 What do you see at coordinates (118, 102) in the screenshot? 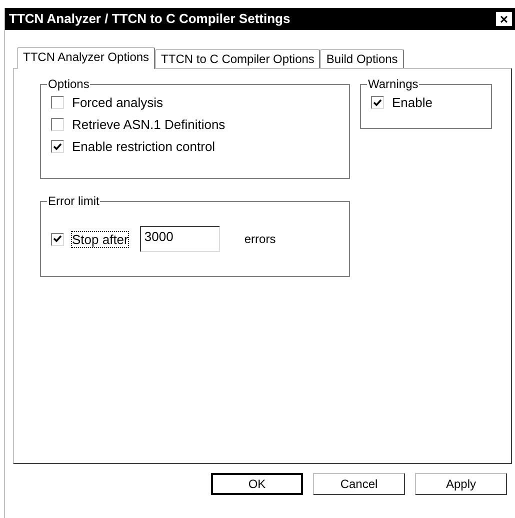
I see `checkbox-label: Forced analysis` at bounding box center [118, 102].